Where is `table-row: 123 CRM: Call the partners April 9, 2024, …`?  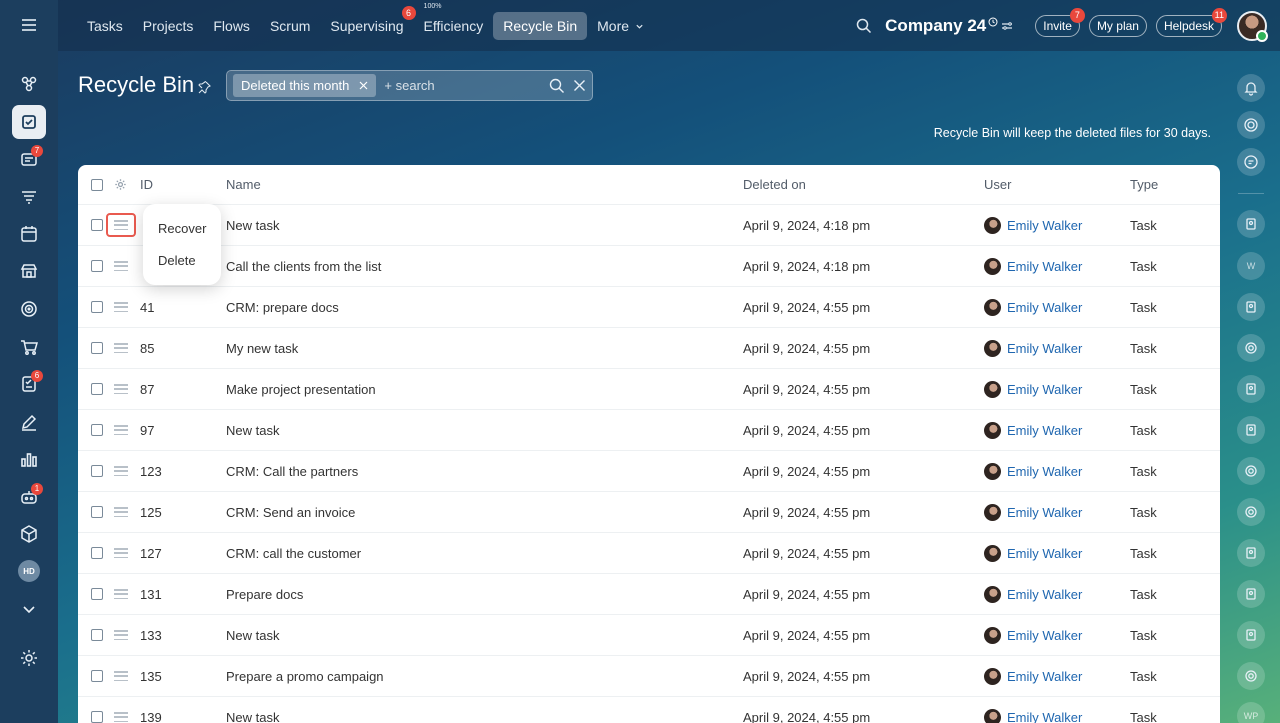 table-row: 123 CRM: Call the partners April 9, 2024, … is located at coordinates (649, 471).